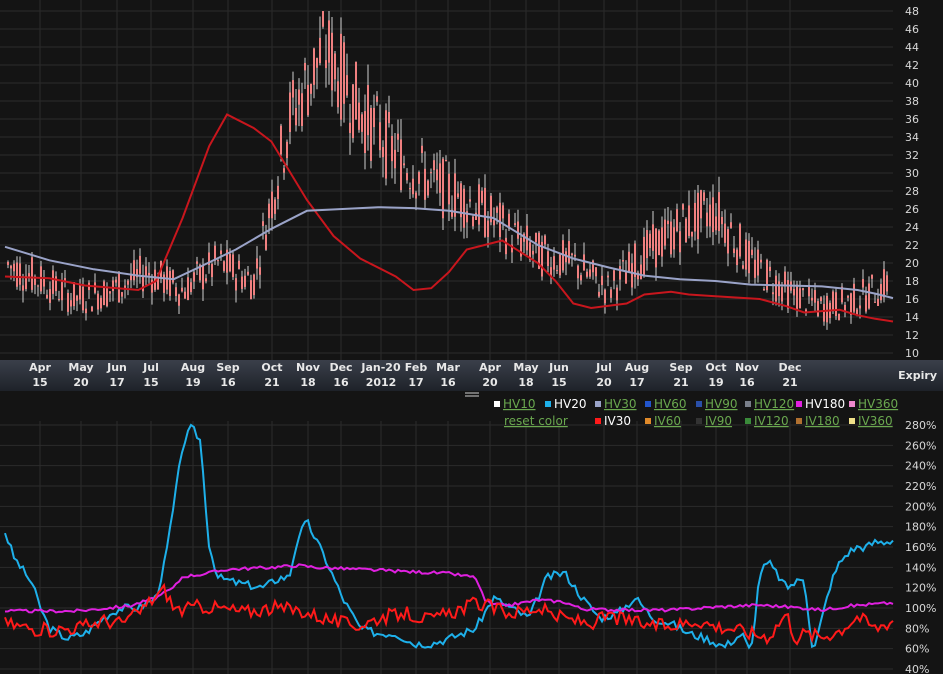 This screenshot has height=674, width=943. What do you see at coordinates (570, 404) in the screenshot?
I see `legend-toggle-hv20: HV20` at bounding box center [570, 404].